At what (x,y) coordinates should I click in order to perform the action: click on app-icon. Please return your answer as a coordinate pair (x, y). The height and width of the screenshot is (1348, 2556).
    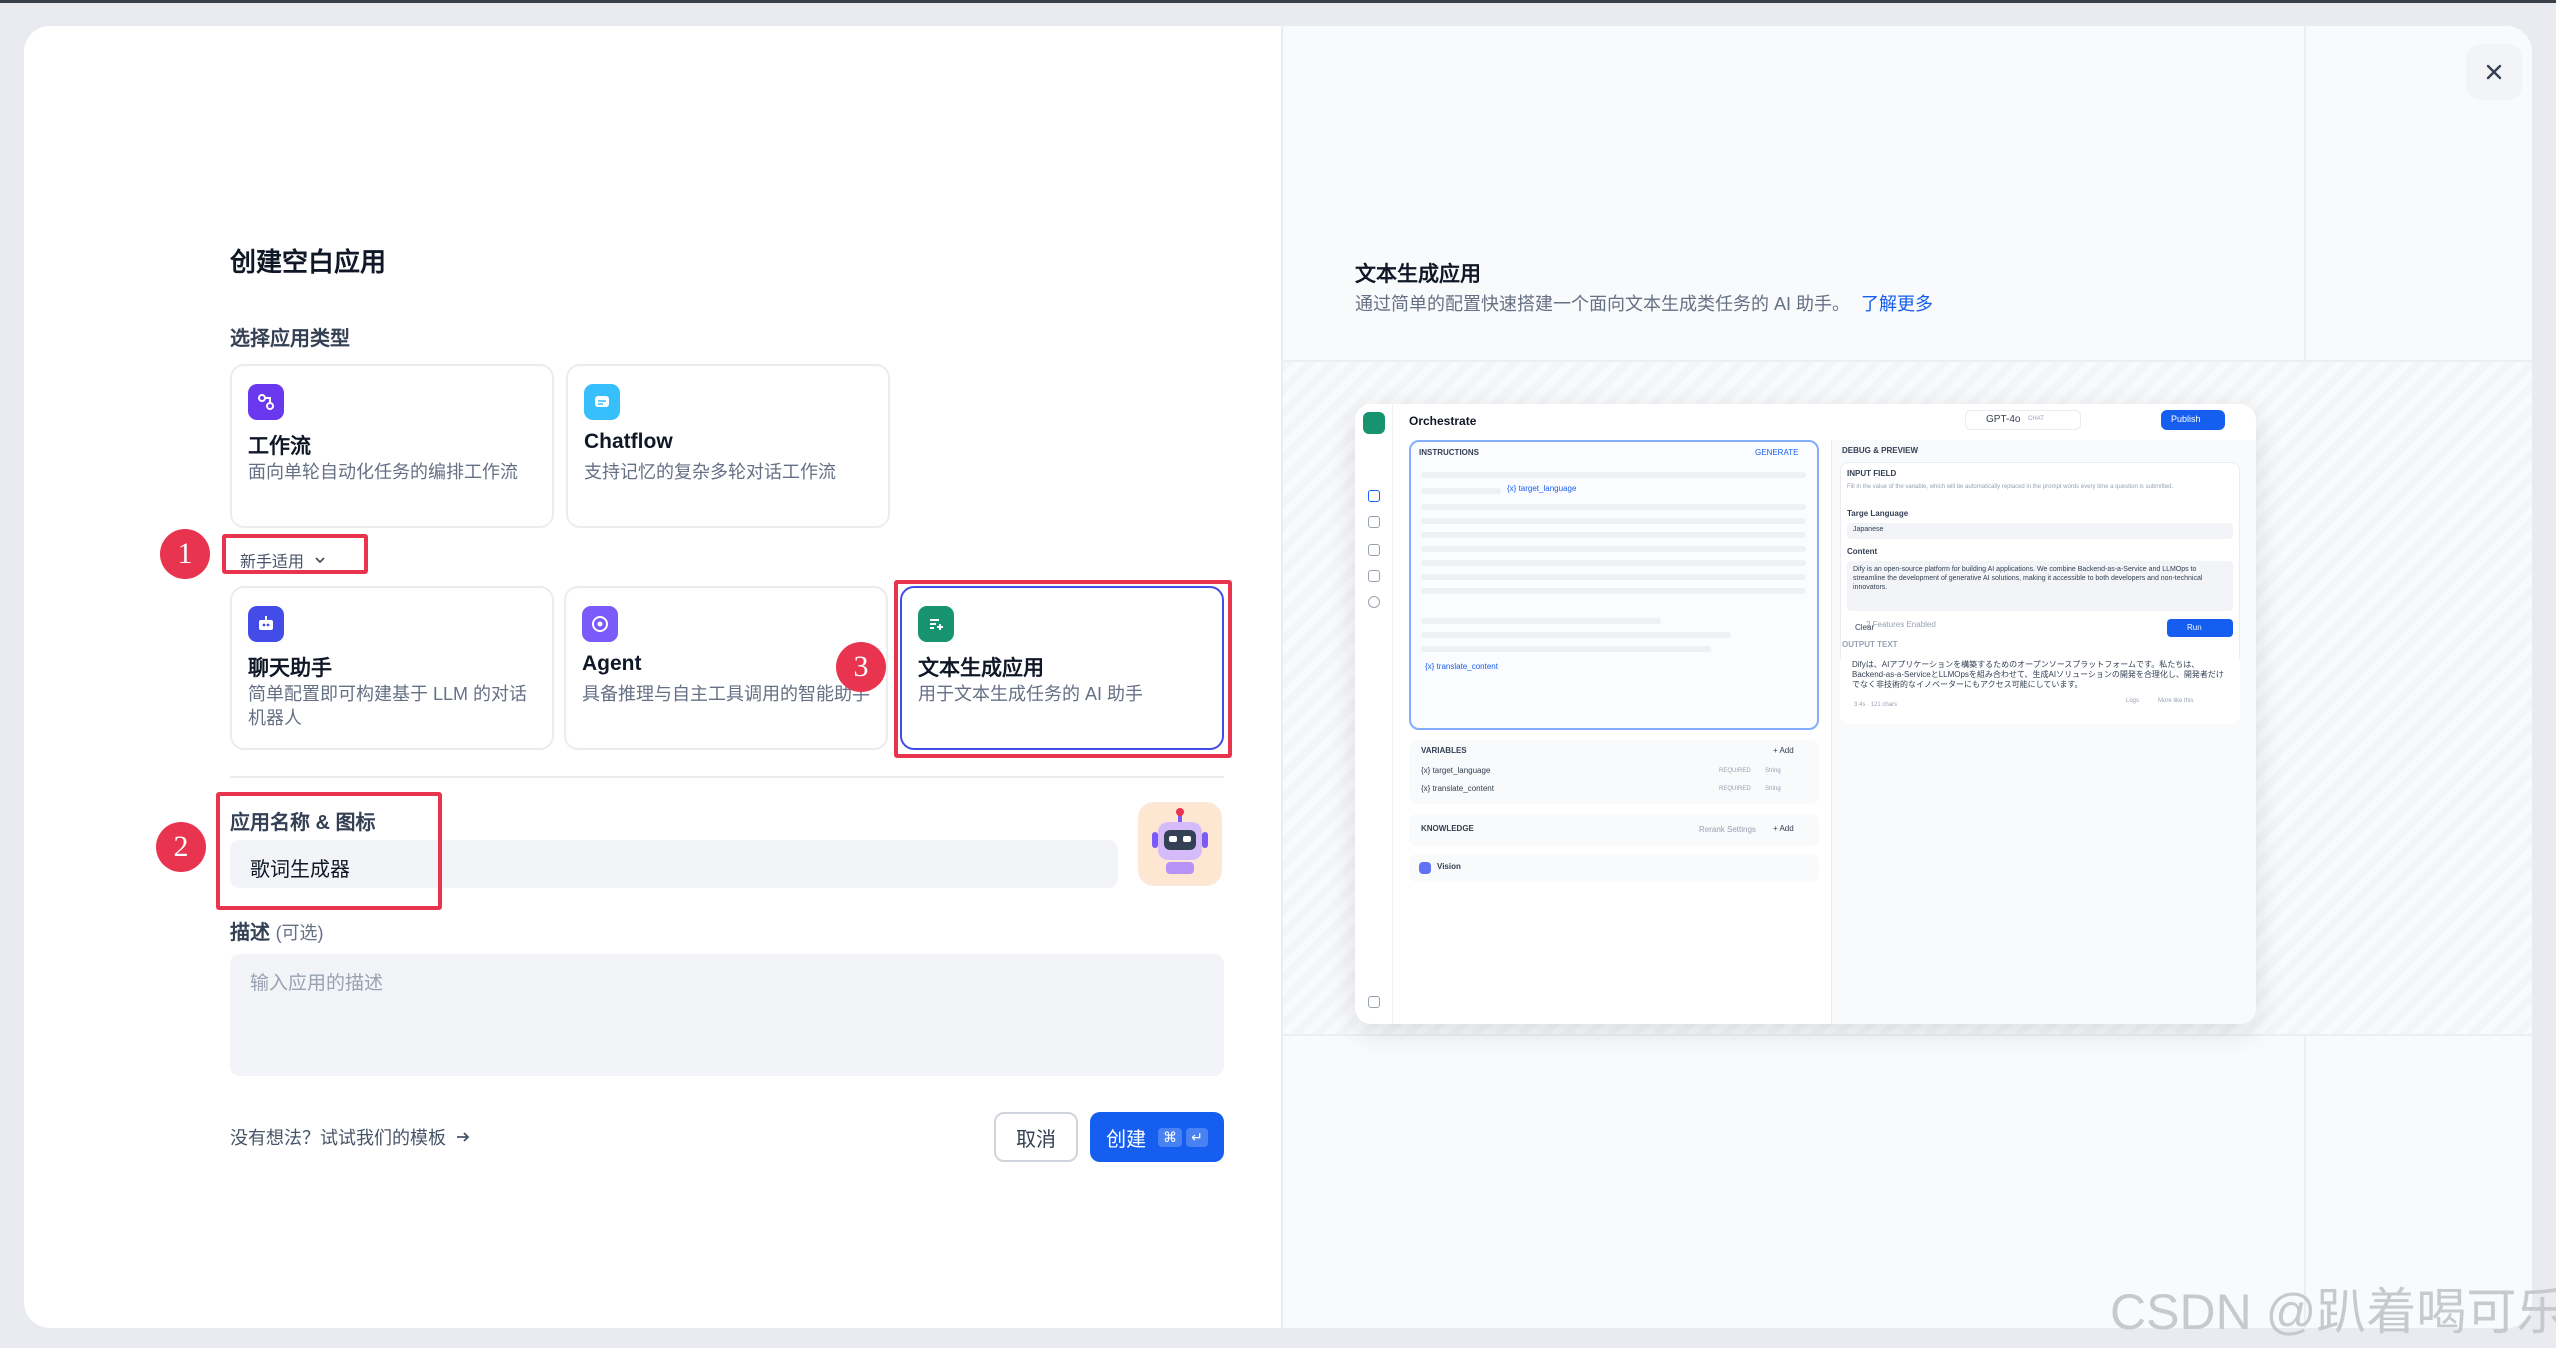
    Looking at the image, I should click on (1374, 423).